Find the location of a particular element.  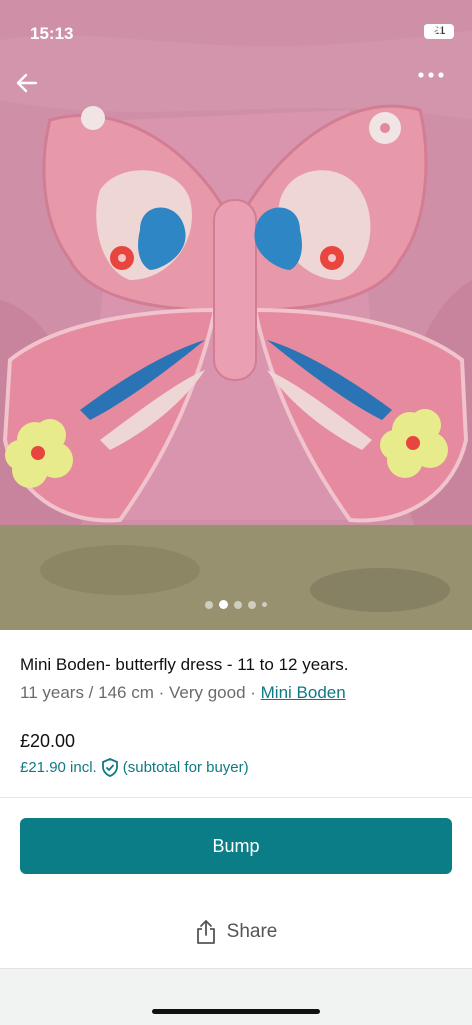

buyer-note: (subtotal for buyer) is located at coordinates (185, 767).